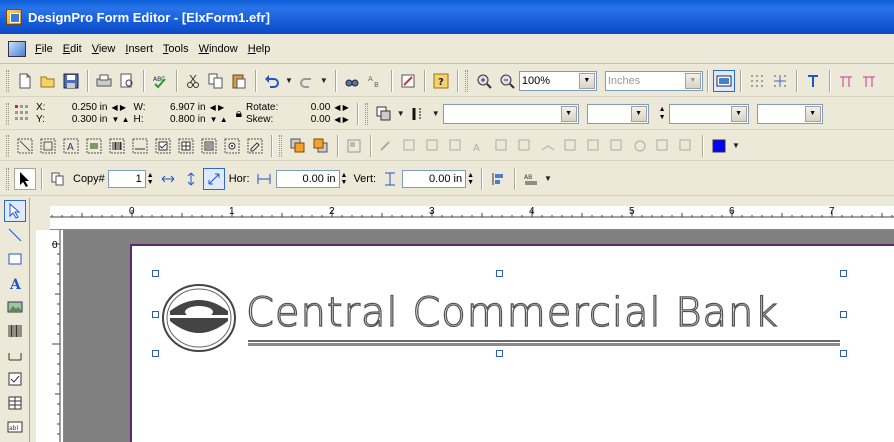 This screenshot has height=442, width=894. I want to click on units-select: Inches ▼, so click(653, 80).